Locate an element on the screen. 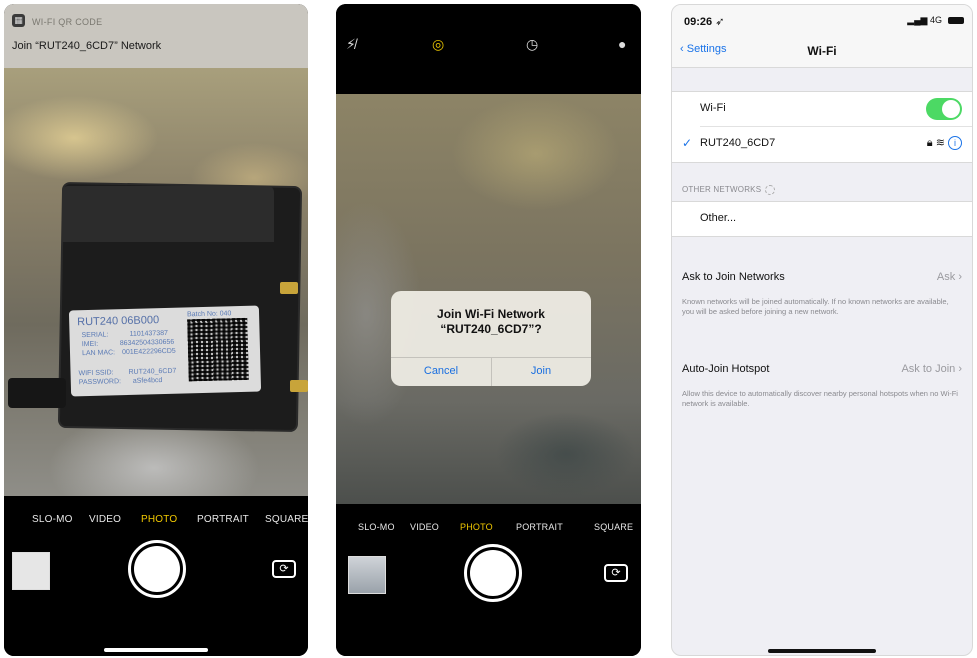 The width and height of the screenshot is (977, 658). auto-join-hotspot-label: Auto-Join Hotspot is located at coordinates (725, 369).